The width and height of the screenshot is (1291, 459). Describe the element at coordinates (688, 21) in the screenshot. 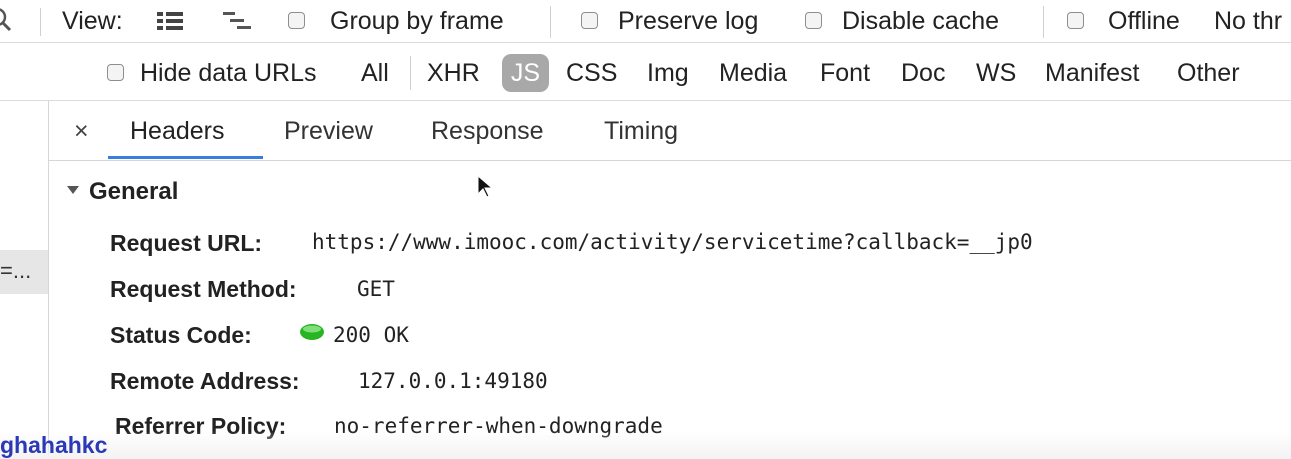

I see `preserve-log-label: Preserve log` at that location.